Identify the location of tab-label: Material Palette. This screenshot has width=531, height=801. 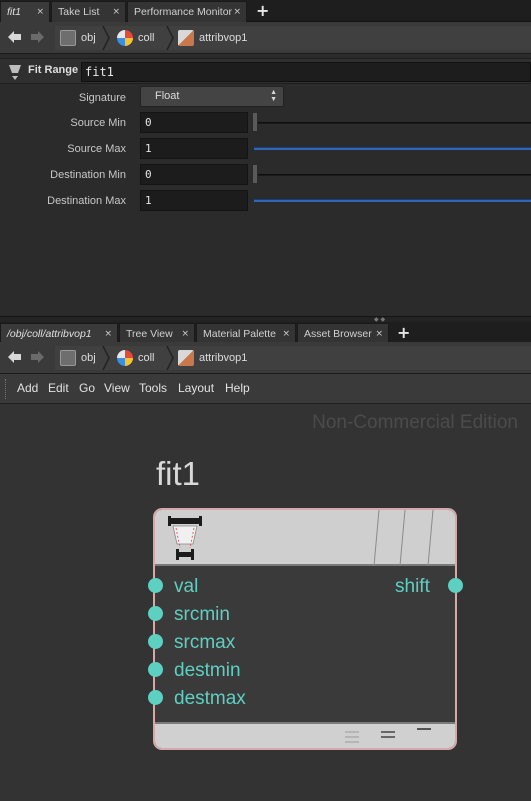
(239, 334).